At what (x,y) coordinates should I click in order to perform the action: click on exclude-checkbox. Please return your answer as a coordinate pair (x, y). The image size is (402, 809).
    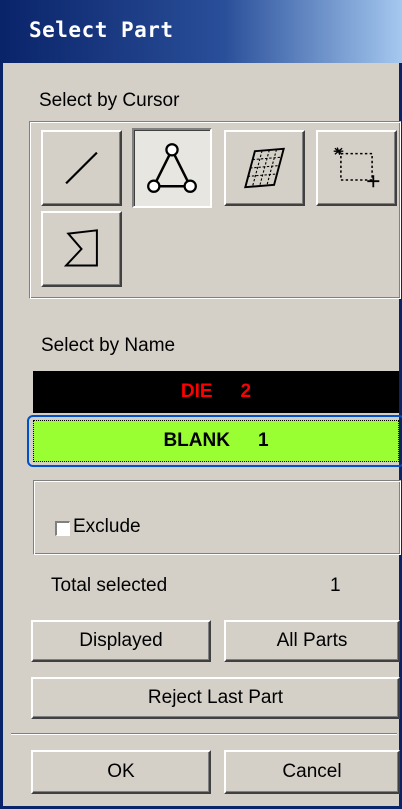
    Looking at the image, I should click on (62, 528).